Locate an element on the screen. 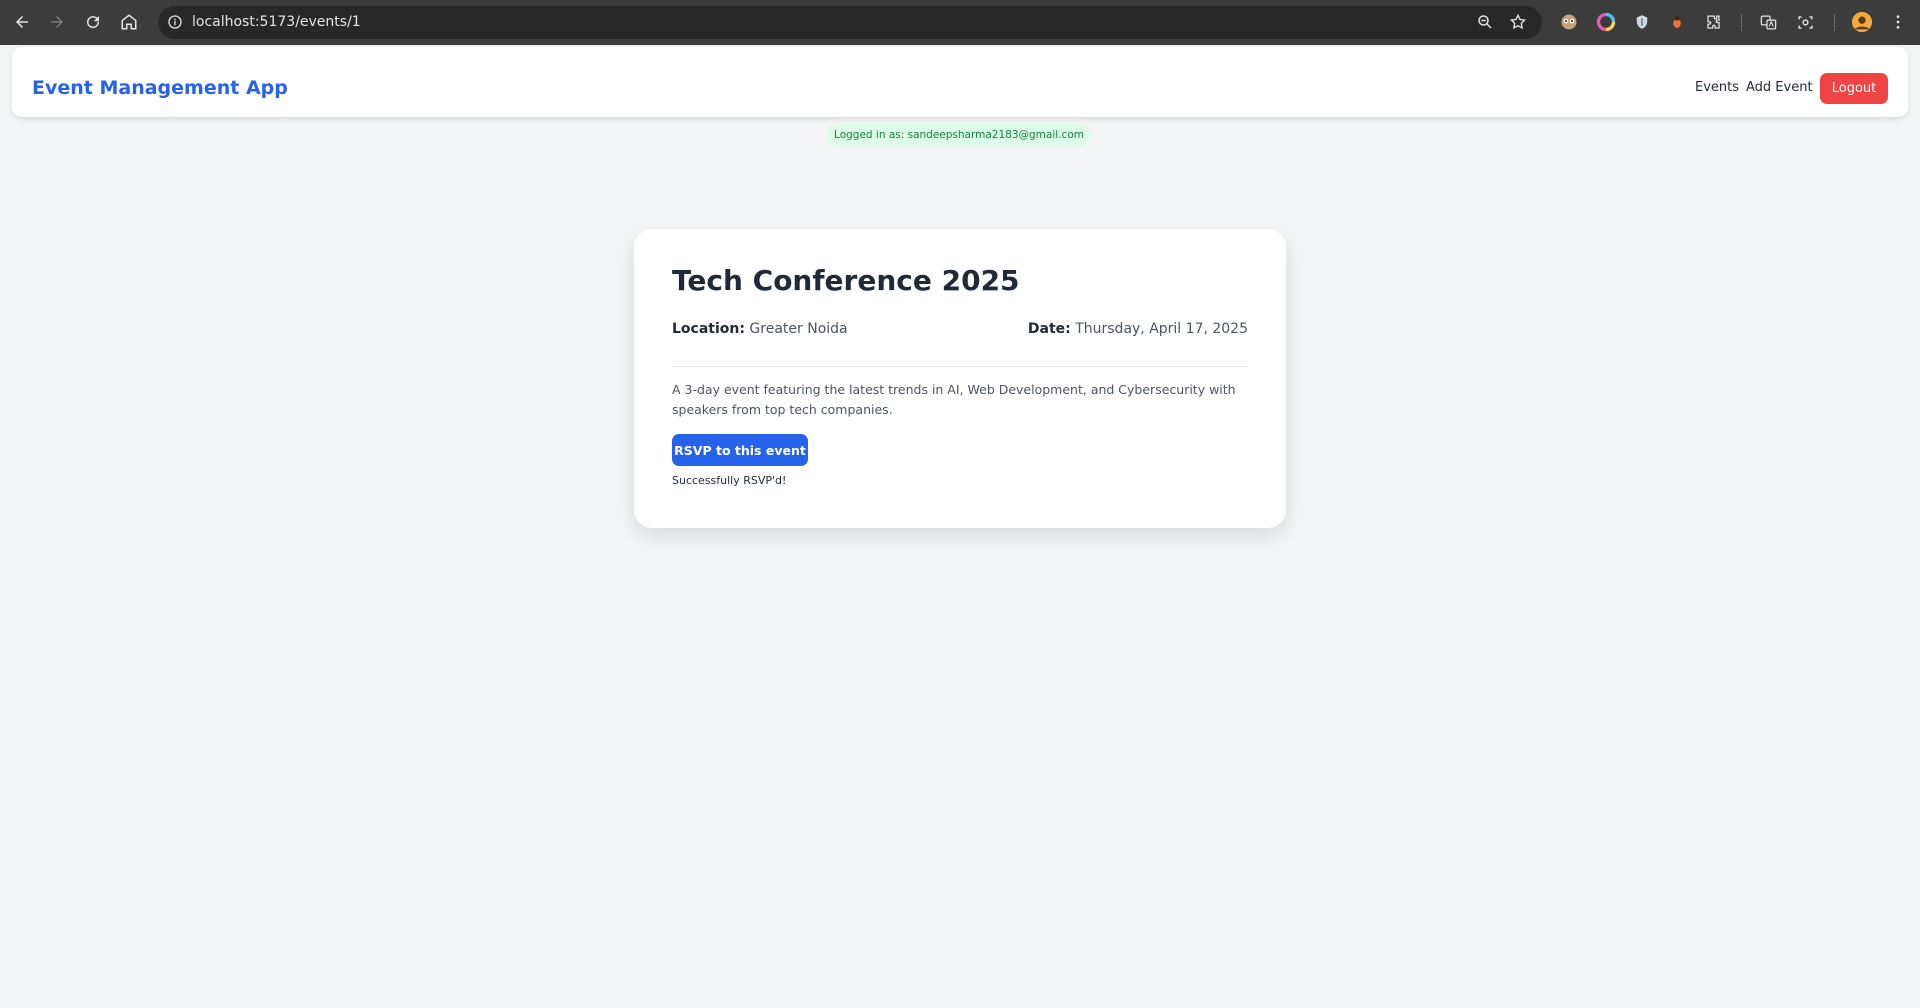 The height and width of the screenshot is (1008, 1920). extension-color-icon is located at coordinates (1606, 22).